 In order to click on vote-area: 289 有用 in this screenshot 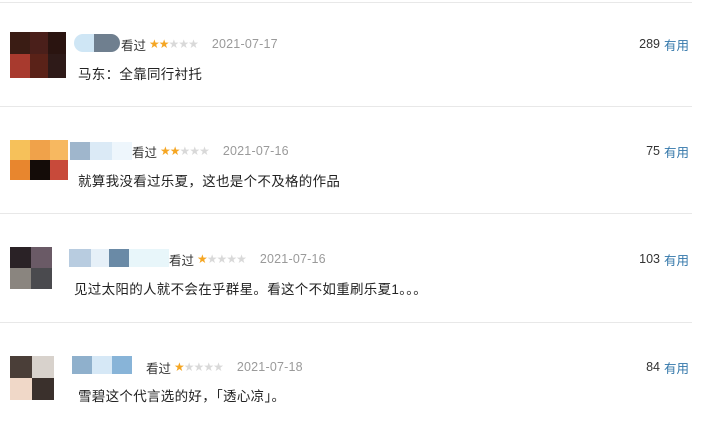, I will do `click(664, 44)`.